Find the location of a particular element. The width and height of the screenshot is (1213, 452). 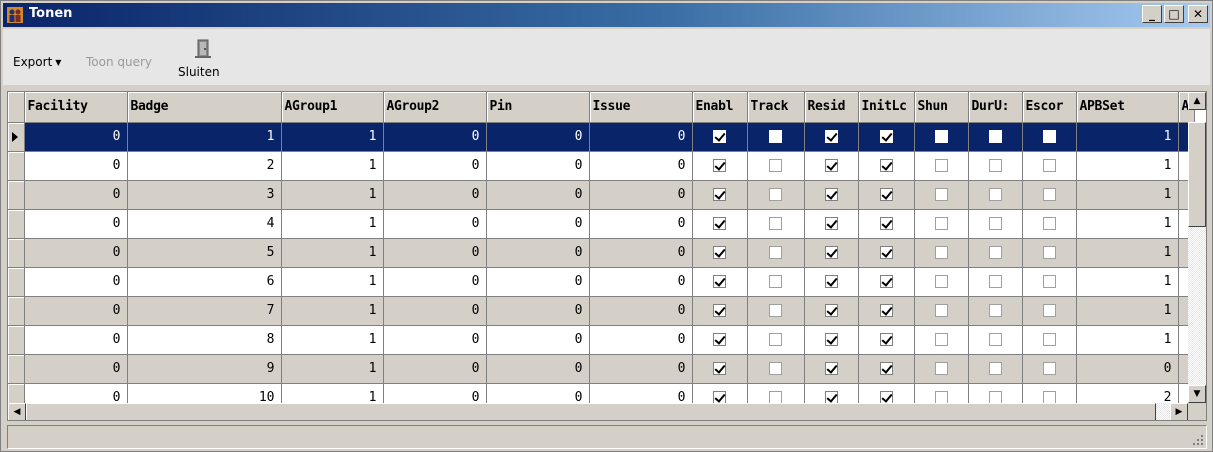

close-window-button: ✕ is located at coordinates (1198, 14).